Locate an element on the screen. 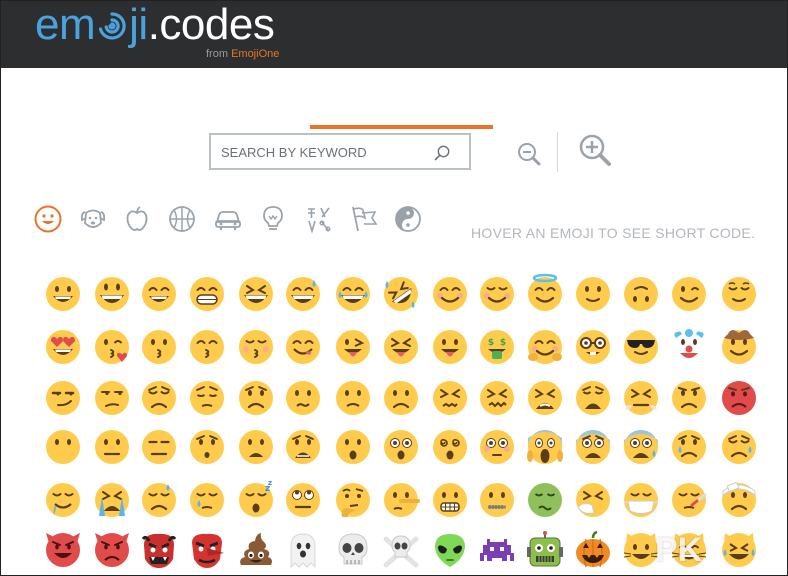 Image resolution: width=788 pixels, height=576 pixels. emoji-space-invader is located at coordinates (497, 550).